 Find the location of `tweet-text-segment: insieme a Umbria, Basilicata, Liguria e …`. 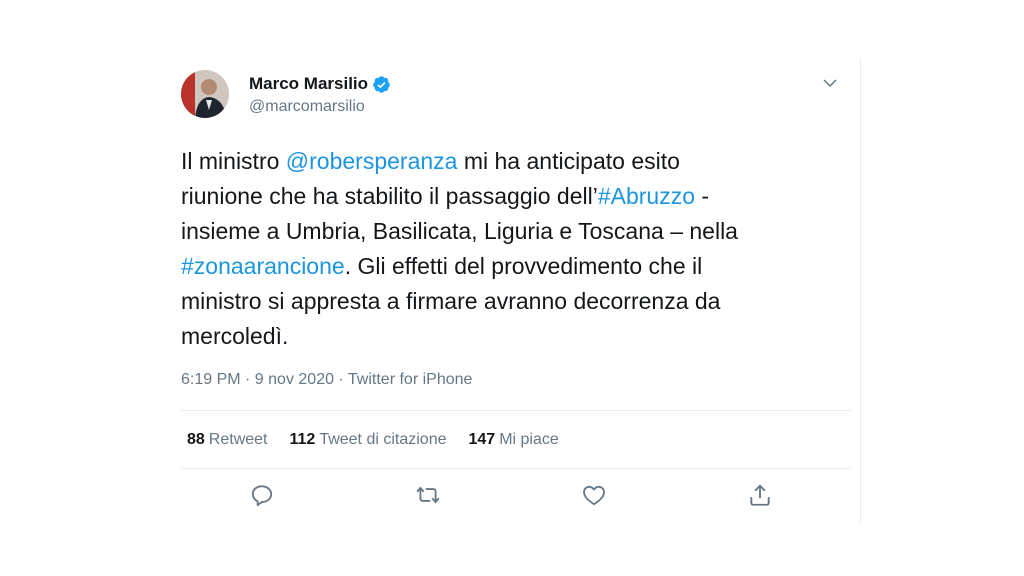

tweet-text-segment: insieme a Umbria, Basilicata, Liguria e … is located at coordinates (459, 231).